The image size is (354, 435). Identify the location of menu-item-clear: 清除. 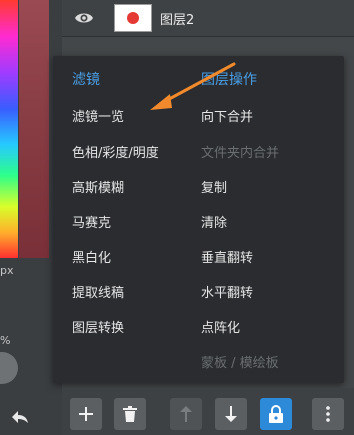
(214, 221).